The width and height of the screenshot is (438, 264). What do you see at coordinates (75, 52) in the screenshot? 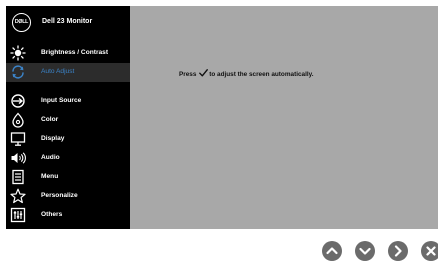
I see `menu-label: Brightness / Contrast` at bounding box center [75, 52].